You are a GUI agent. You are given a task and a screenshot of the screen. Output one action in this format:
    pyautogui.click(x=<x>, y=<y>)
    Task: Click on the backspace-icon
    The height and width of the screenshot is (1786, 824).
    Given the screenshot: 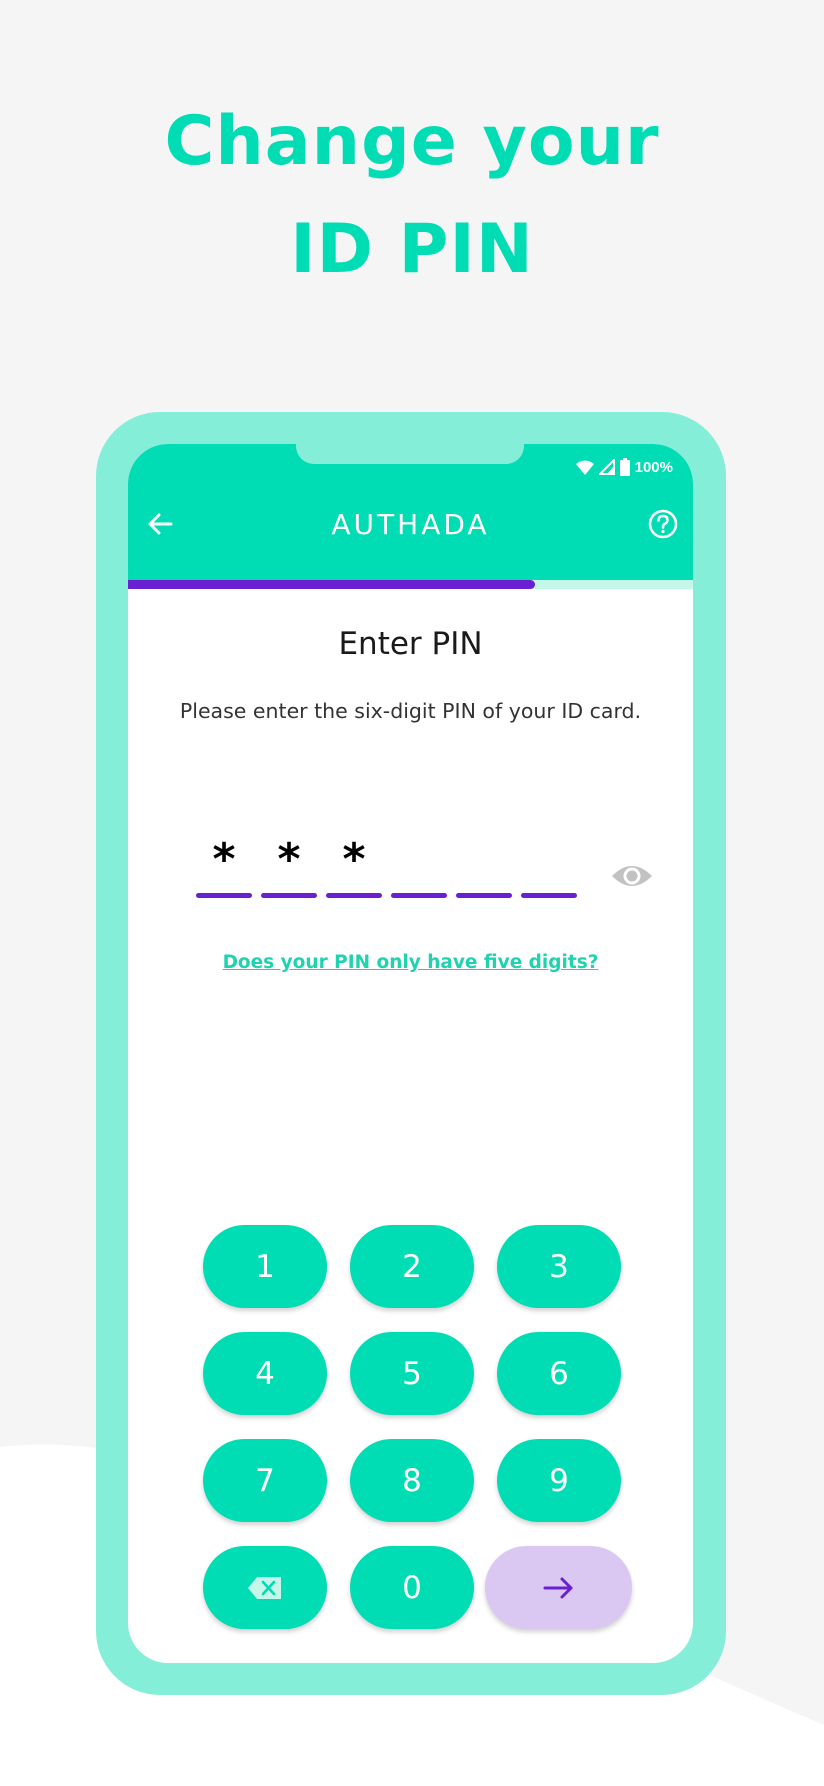 What is the action you would take?
    pyautogui.click(x=265, y=1588)
    